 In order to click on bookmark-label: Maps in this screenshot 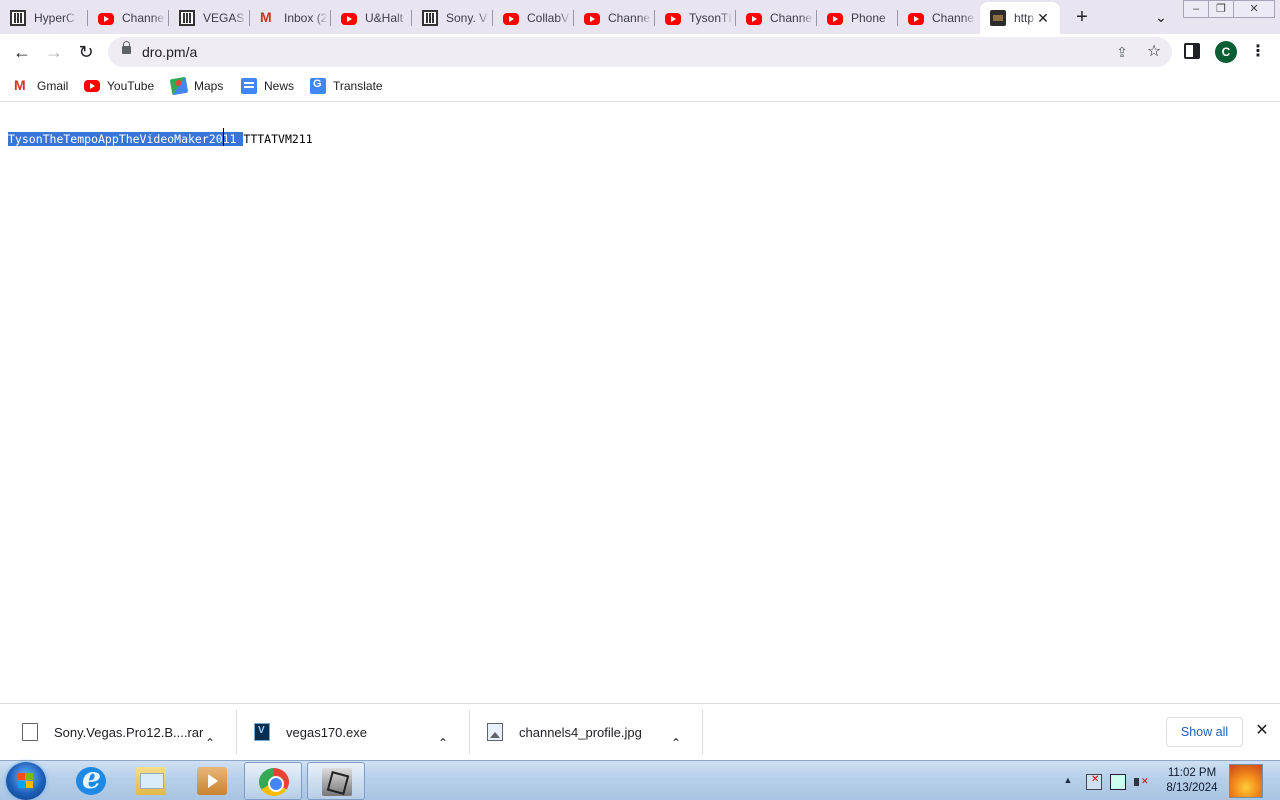, I will do `click(209, 86)`.